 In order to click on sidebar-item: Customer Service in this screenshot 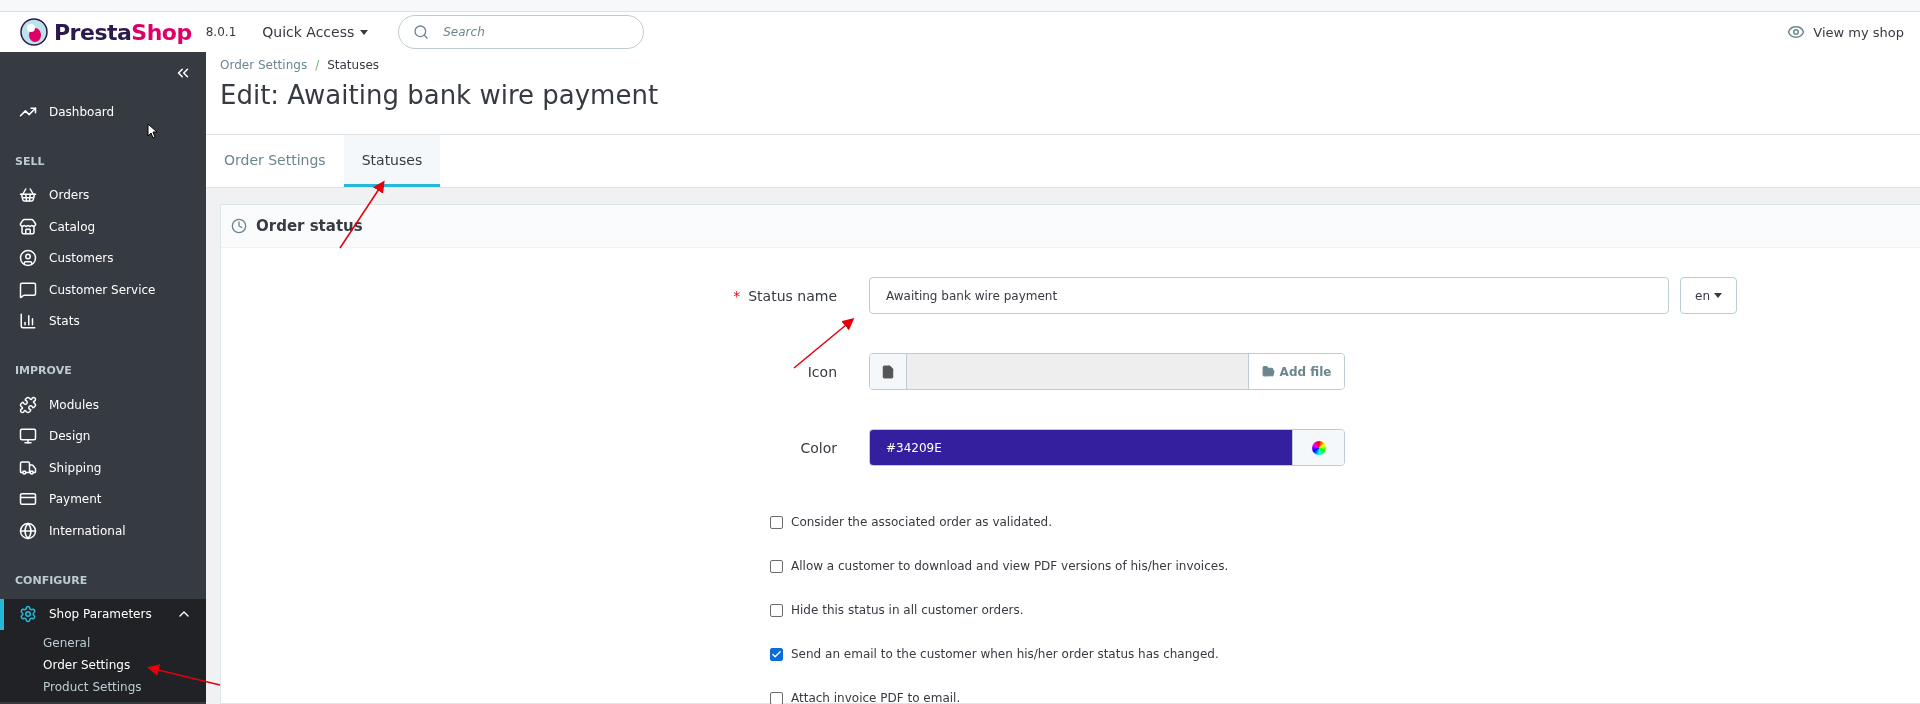, I will do `click(103, 290)`.